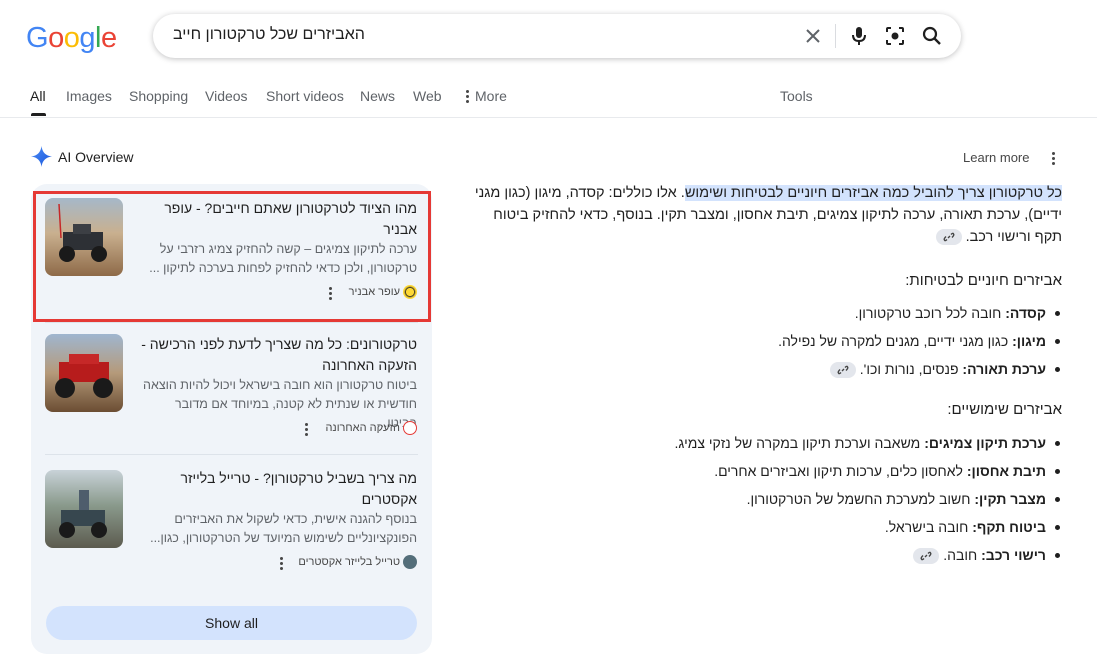 The image size is (1097, 670). I want to click on source-card-site: טרייל בלייזר אקסטרים, so click(357, 562).